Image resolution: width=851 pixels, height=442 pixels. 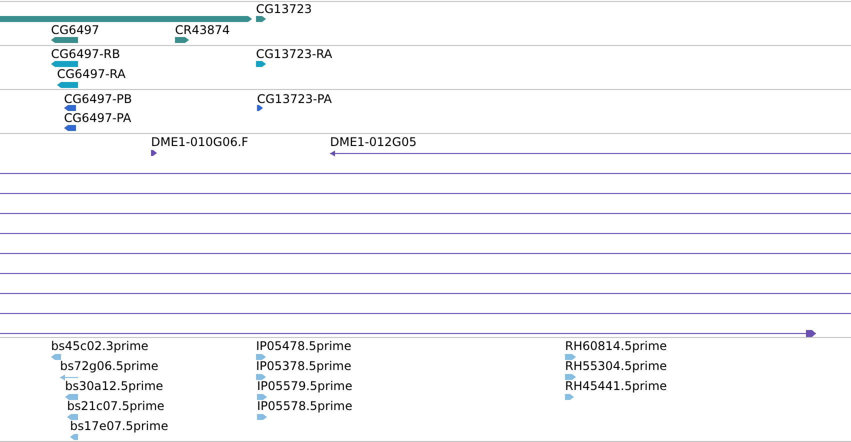 What do you see at coordinates (294, 99) in the screenshot?
I see `feature-label: CG13723-PA` at bounding box center [294, 99].